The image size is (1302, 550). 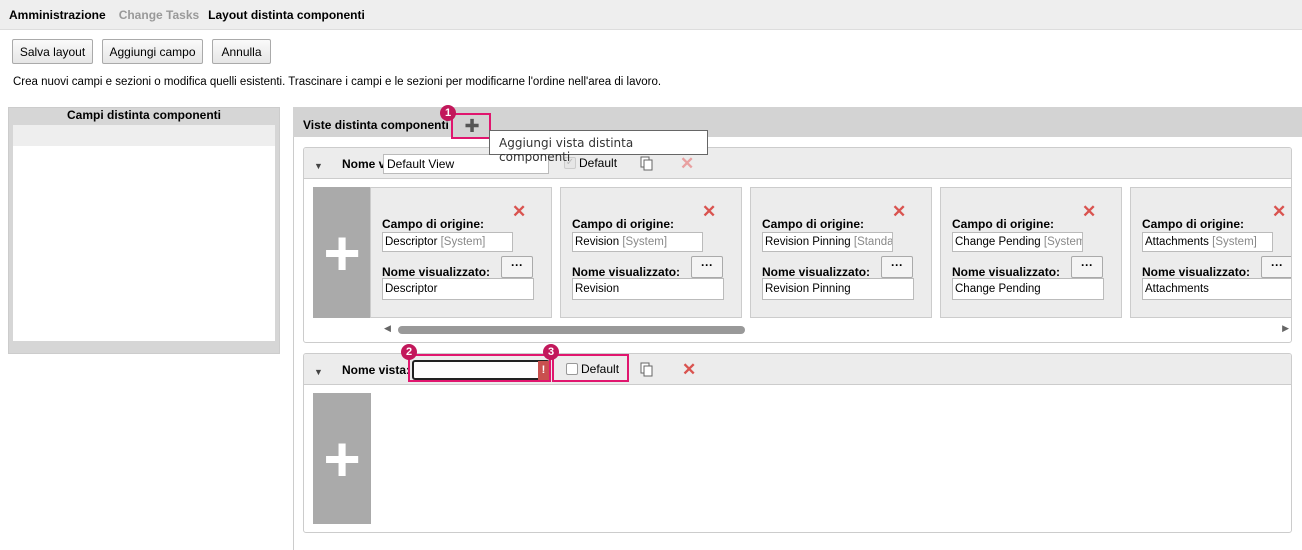 I want to click on scrollbar-thumb, so click(x=571, y=330).